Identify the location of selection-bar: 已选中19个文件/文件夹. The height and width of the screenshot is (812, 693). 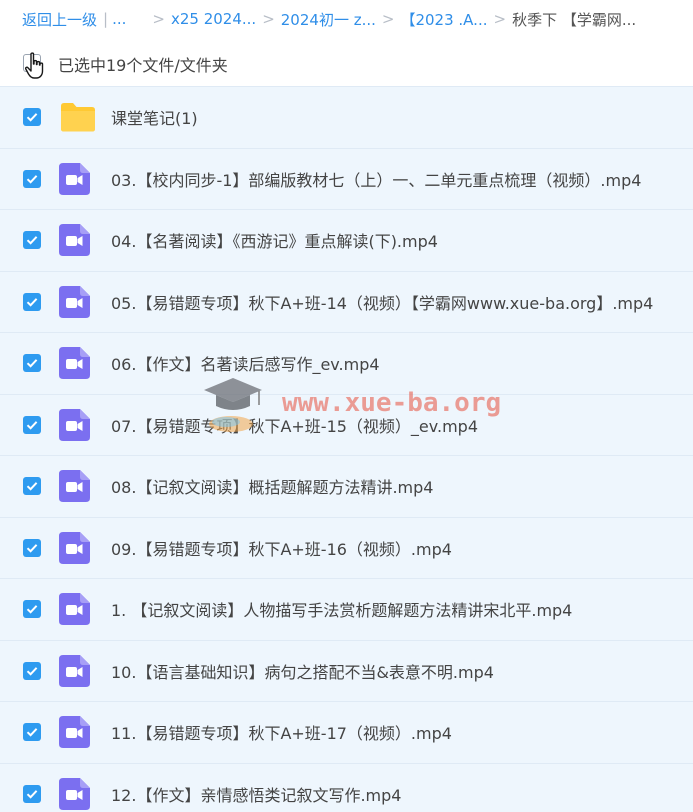
(346, 63).